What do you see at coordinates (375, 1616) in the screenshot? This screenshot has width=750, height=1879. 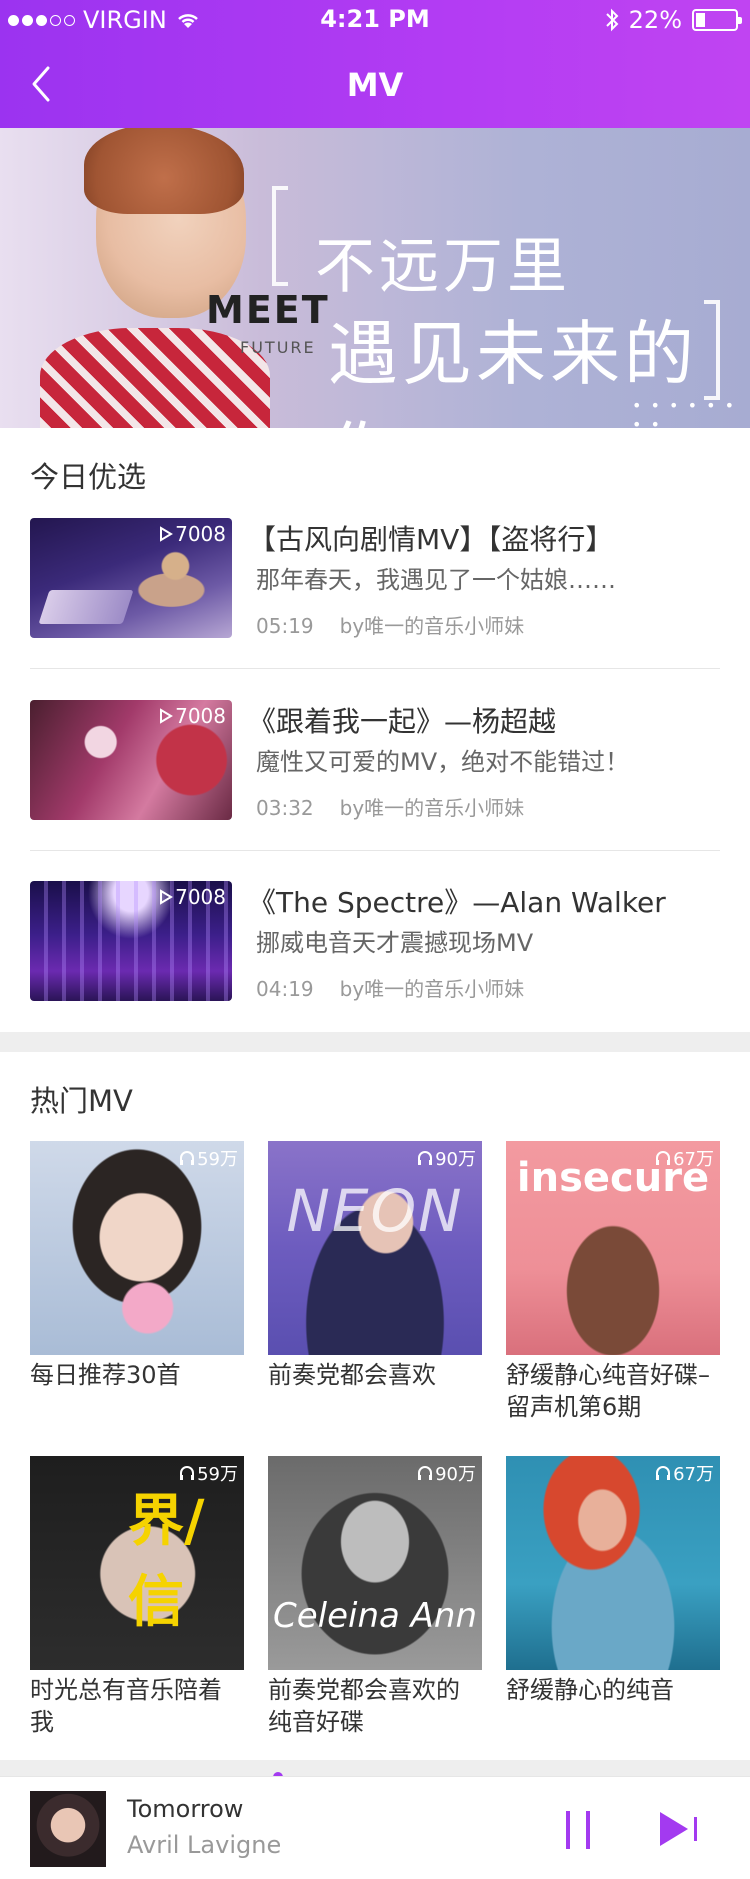 I see `cover-title-art: Celeina Ann` at bounding box center [375, 1616].